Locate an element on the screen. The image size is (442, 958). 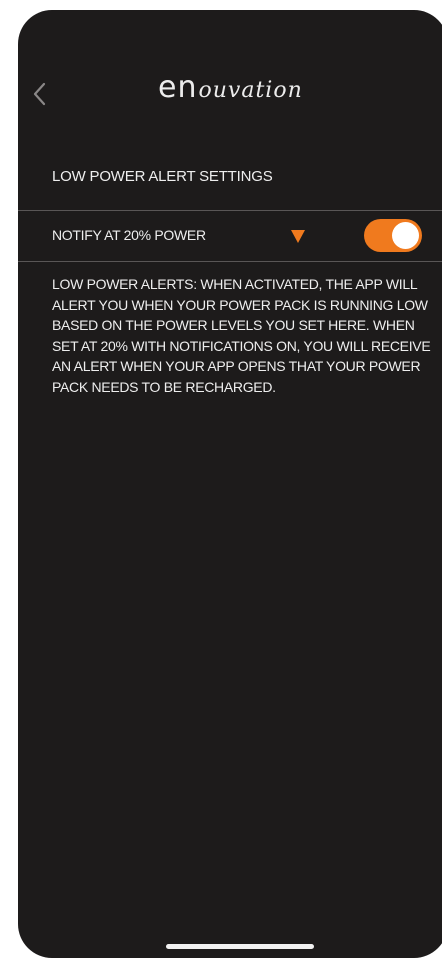
notify-toggle is located at coordinates (393, 235).